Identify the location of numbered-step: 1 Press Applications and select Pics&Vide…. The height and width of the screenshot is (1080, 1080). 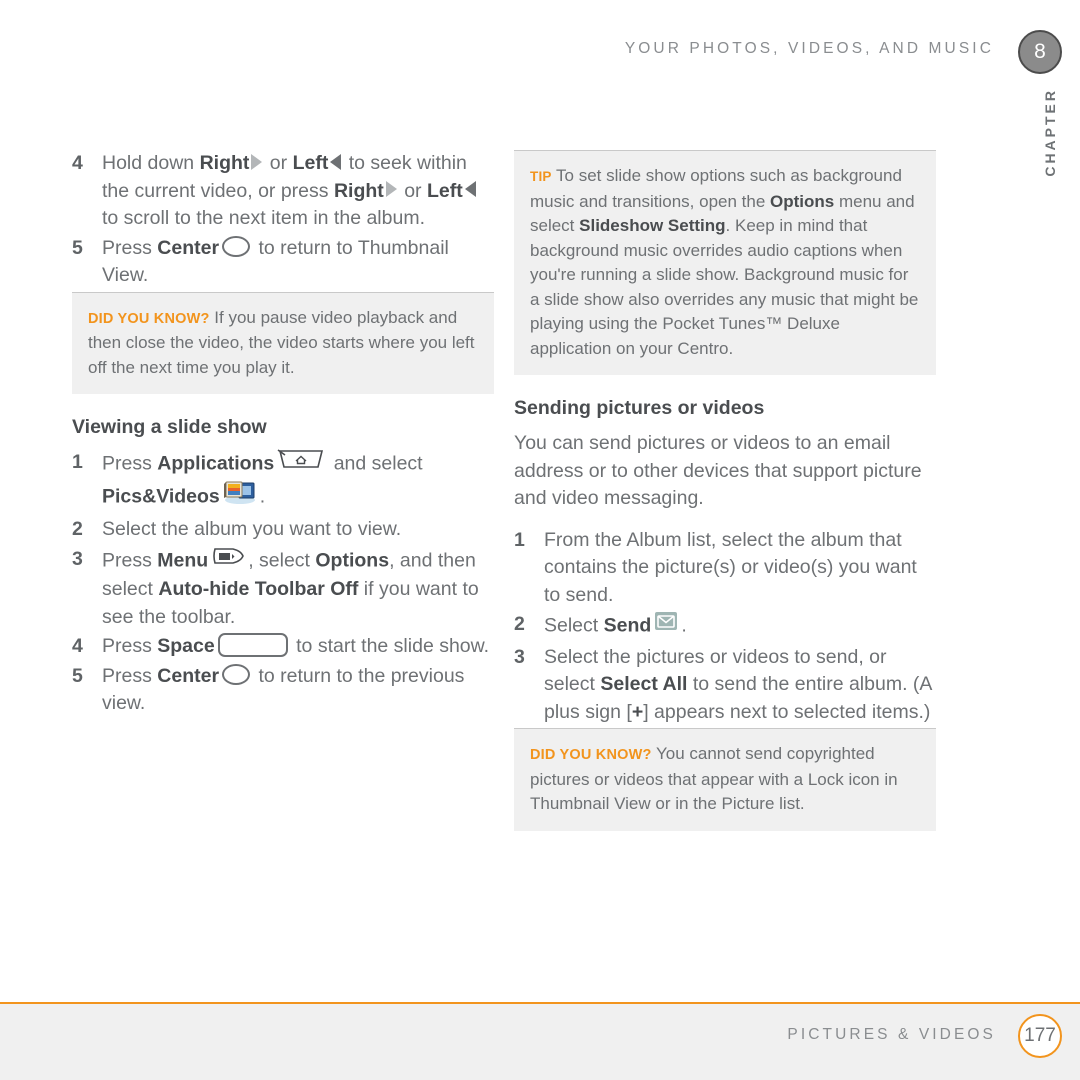
(283, 481).